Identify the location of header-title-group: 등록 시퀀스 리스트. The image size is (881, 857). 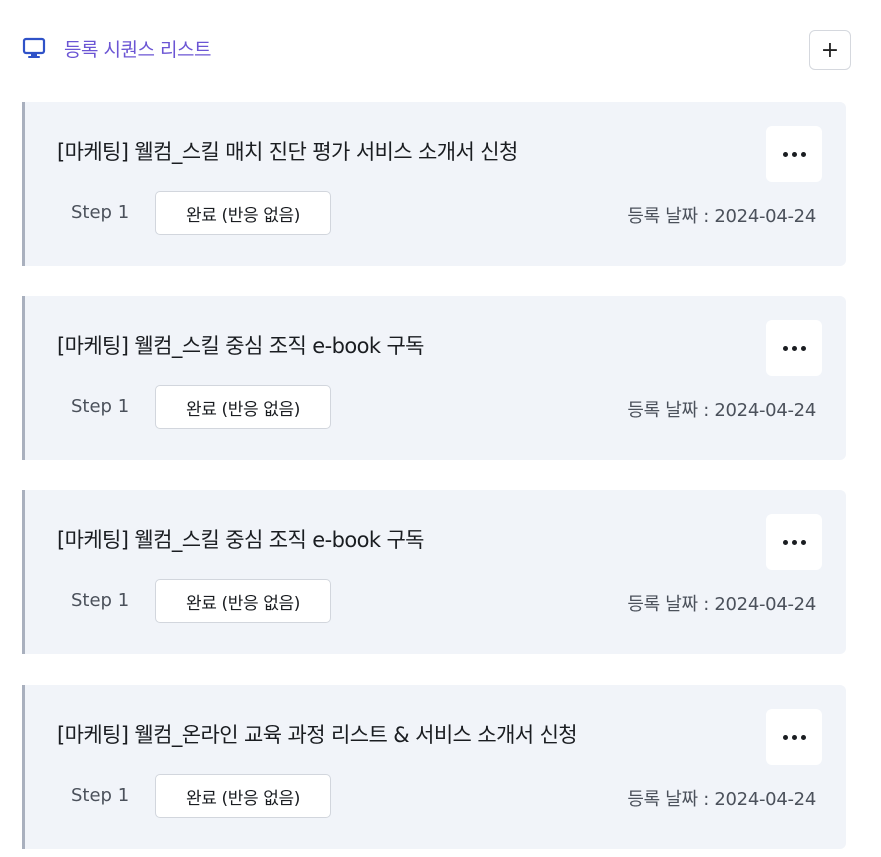
(116, 48).